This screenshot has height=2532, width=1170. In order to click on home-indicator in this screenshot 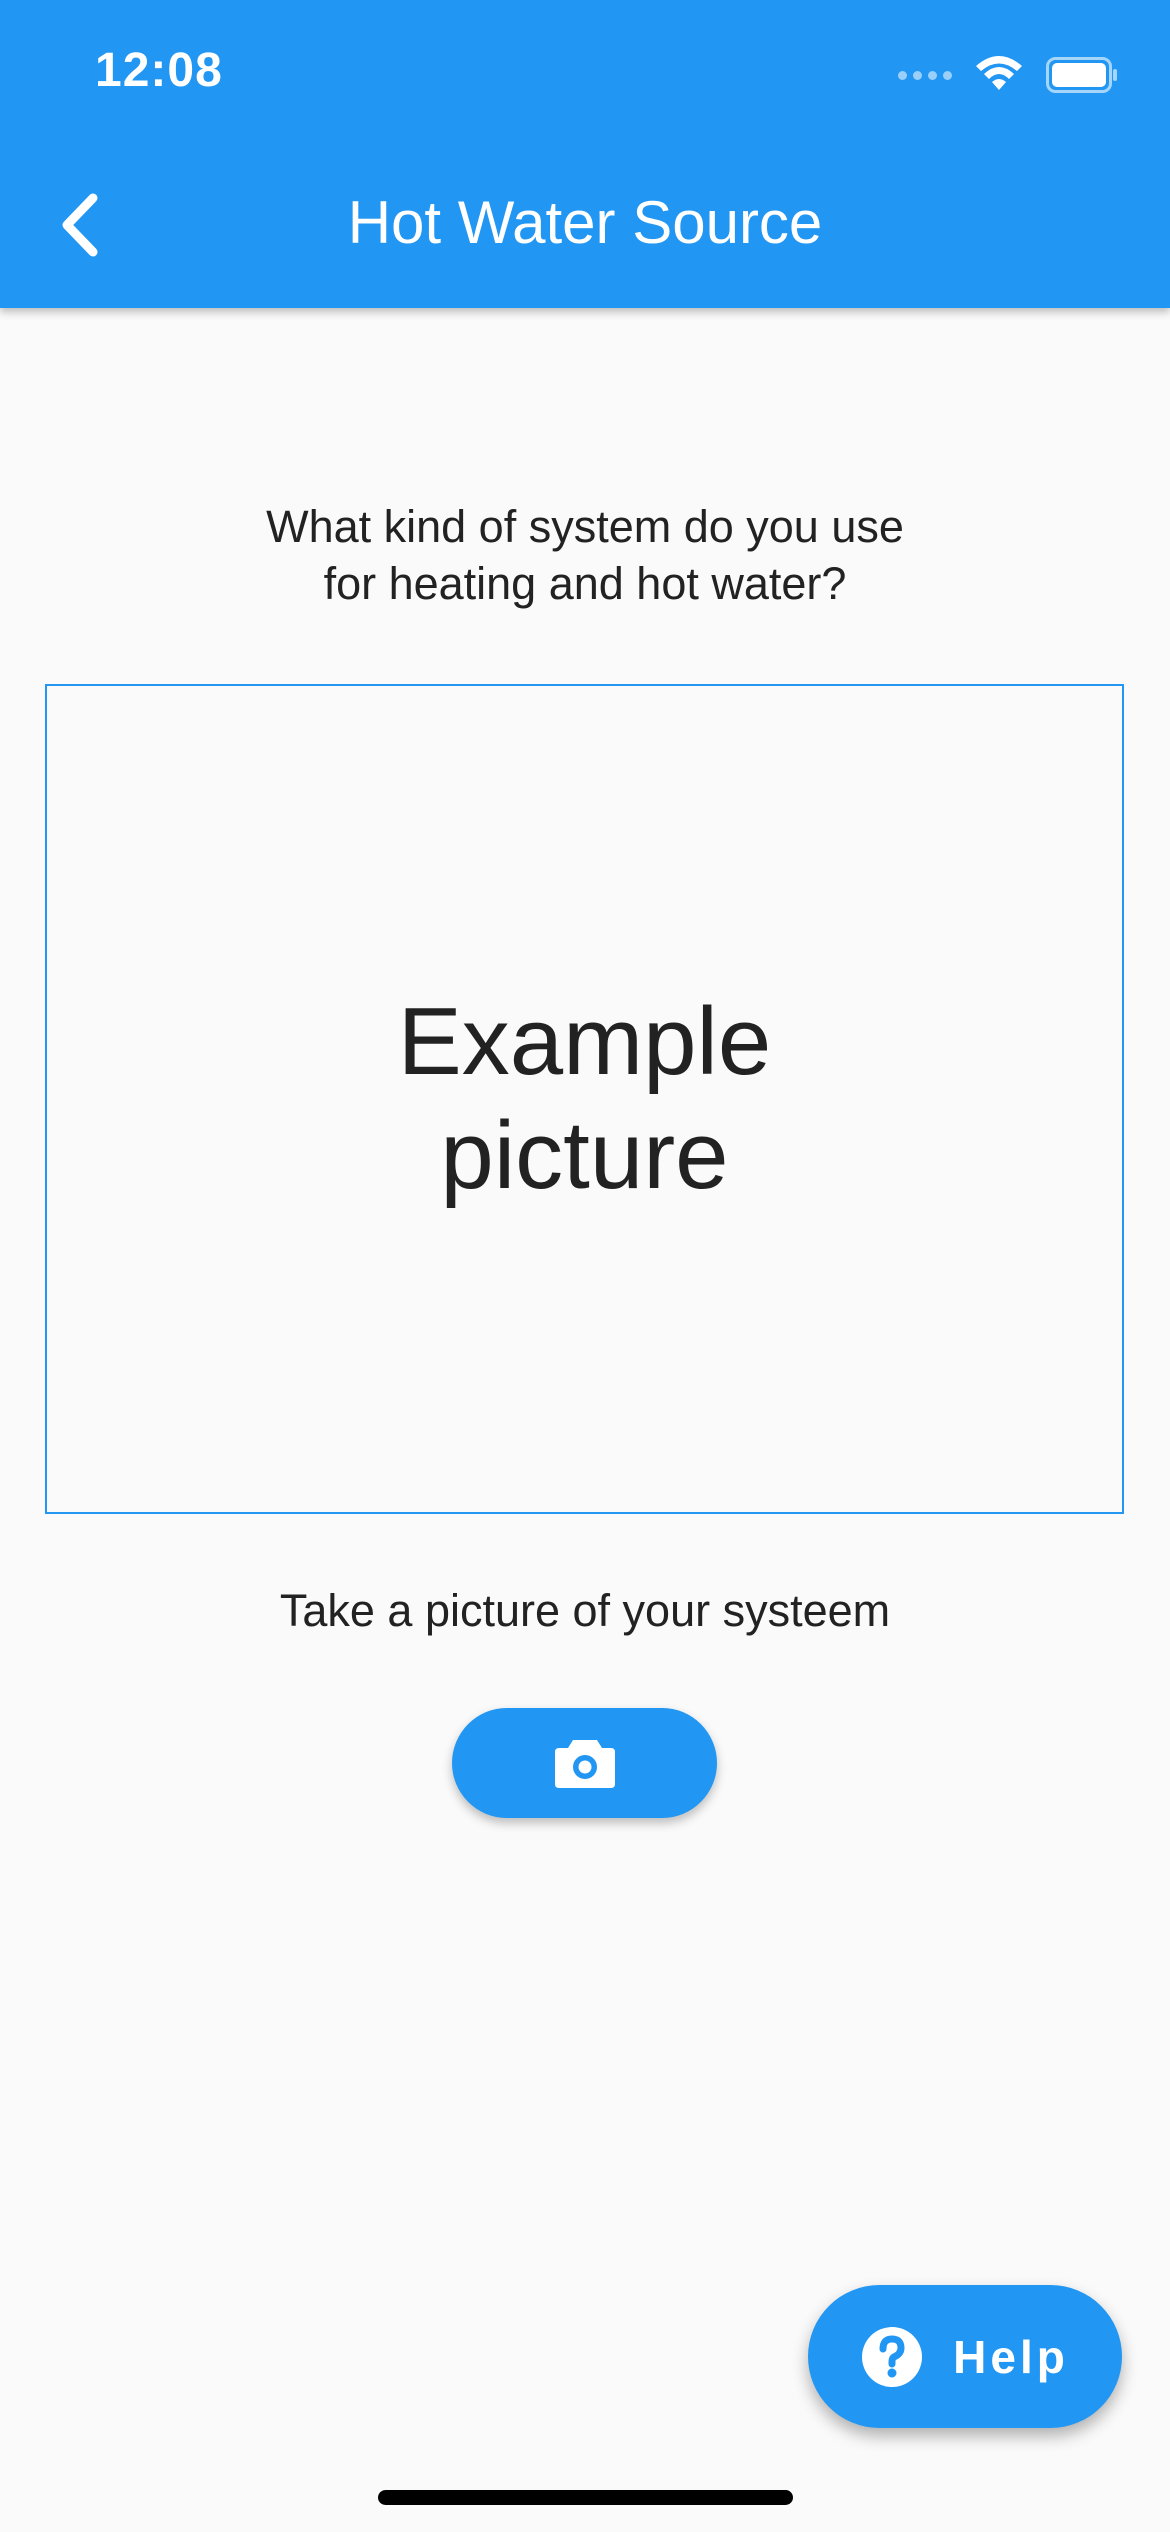, I will do `click(585, 2497)`.